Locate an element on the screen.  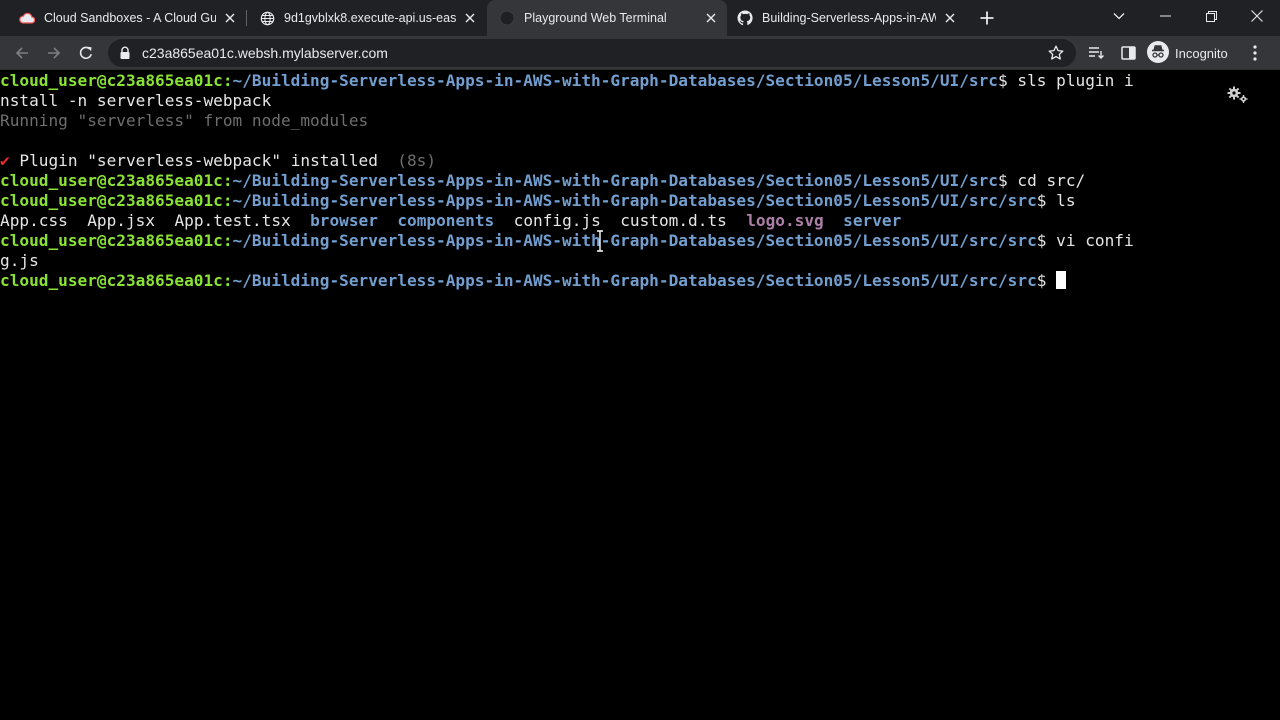
github-icon is located at coordinates (745, 18).